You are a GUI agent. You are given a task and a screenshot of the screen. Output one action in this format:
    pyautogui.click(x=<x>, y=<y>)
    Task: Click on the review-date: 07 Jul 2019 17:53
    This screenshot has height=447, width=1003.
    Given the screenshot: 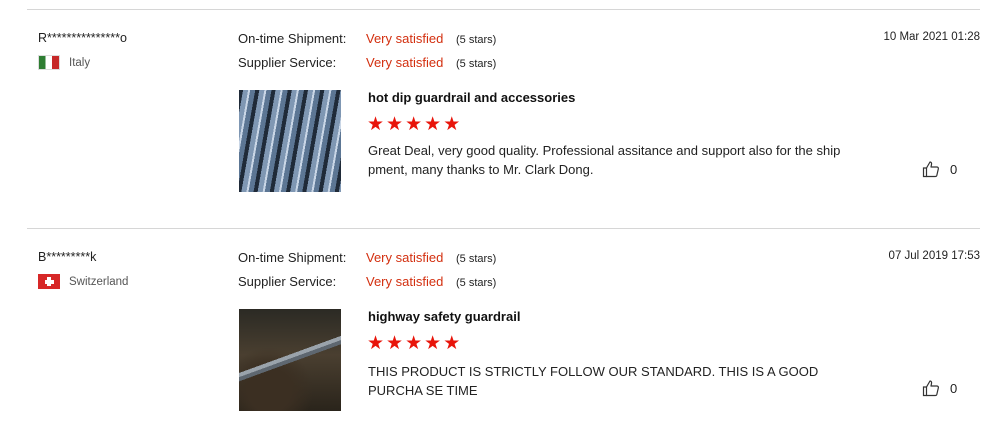 What is the action you would take?
    pyautogui.click(x=934, y=256)
    